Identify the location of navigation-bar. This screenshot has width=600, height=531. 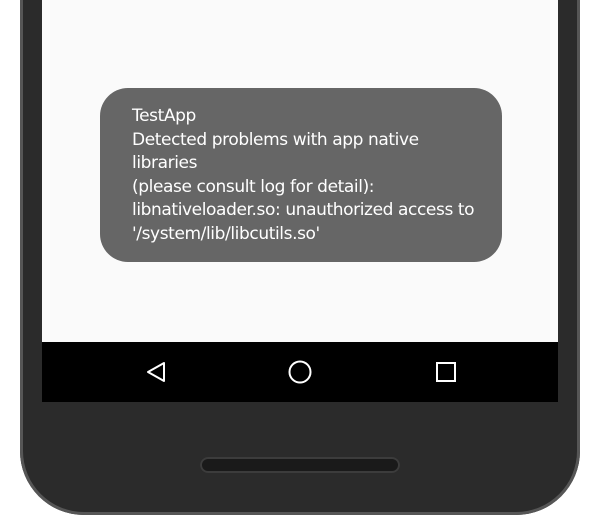
(300, 372).